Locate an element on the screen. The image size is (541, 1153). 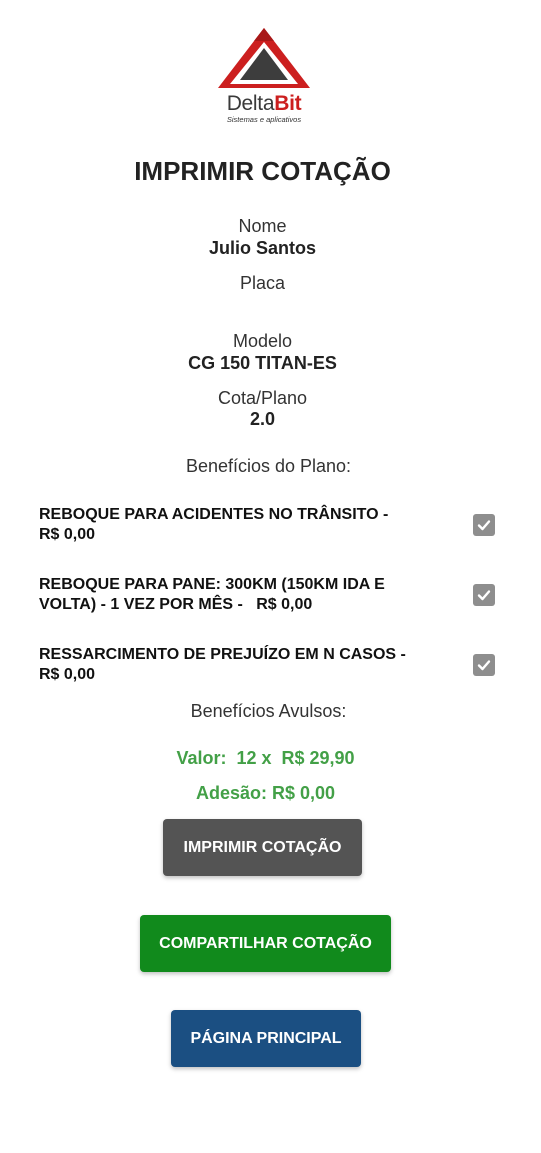
deltabit-logo: DeltaBit Sistemas e aplicativos is located at coordinates (264, 77).